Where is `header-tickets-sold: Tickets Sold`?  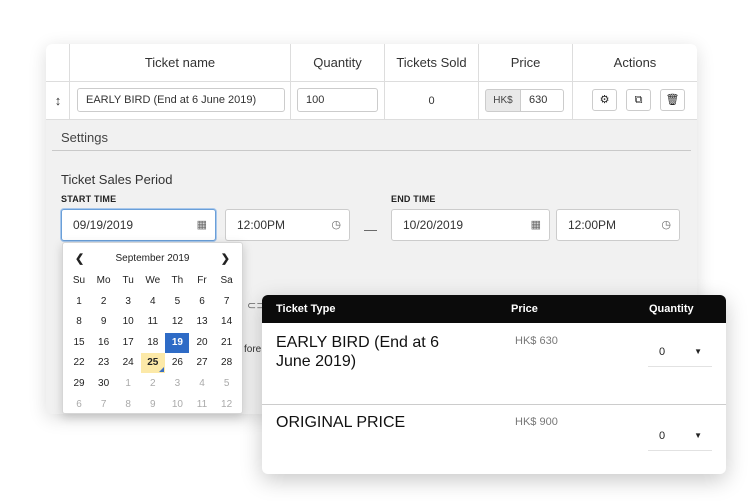 header-tickets-sold: Tickets Sold is located at coordinates (432, 63).